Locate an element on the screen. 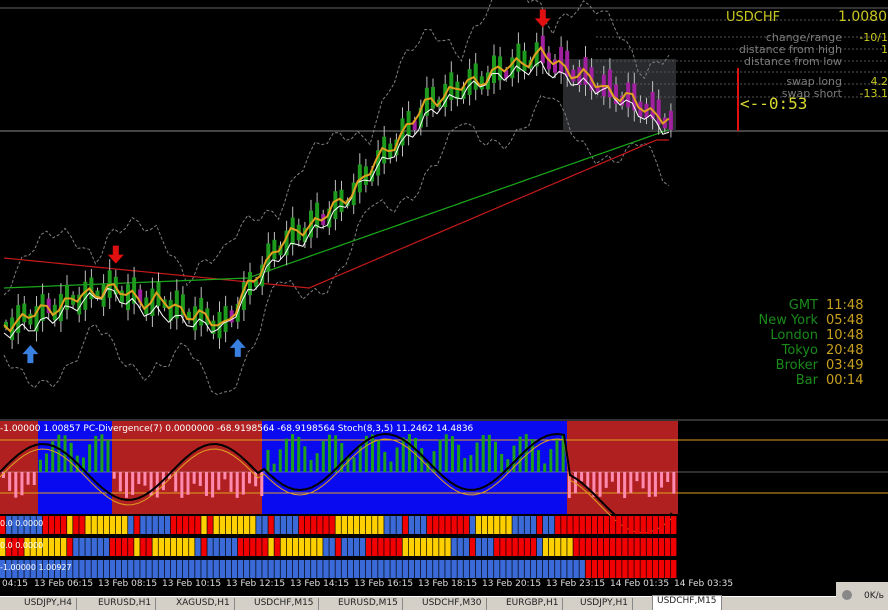 Image resolution: width=888 pixels, height=610 pixels. tab-eurgbp-h1: EURGBP,H1 is located at coordinates (533, 604).